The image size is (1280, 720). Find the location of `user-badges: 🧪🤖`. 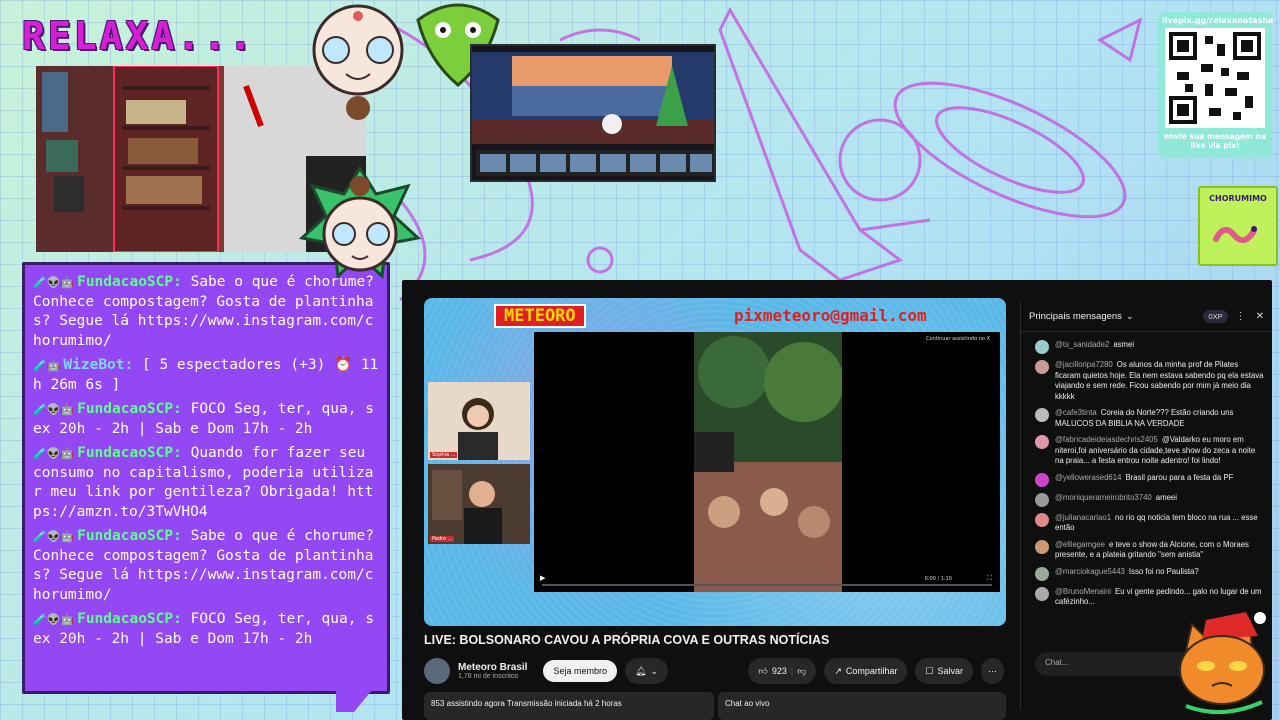

user-badges: 🧪🤖 is located at coordinates (47, 365).